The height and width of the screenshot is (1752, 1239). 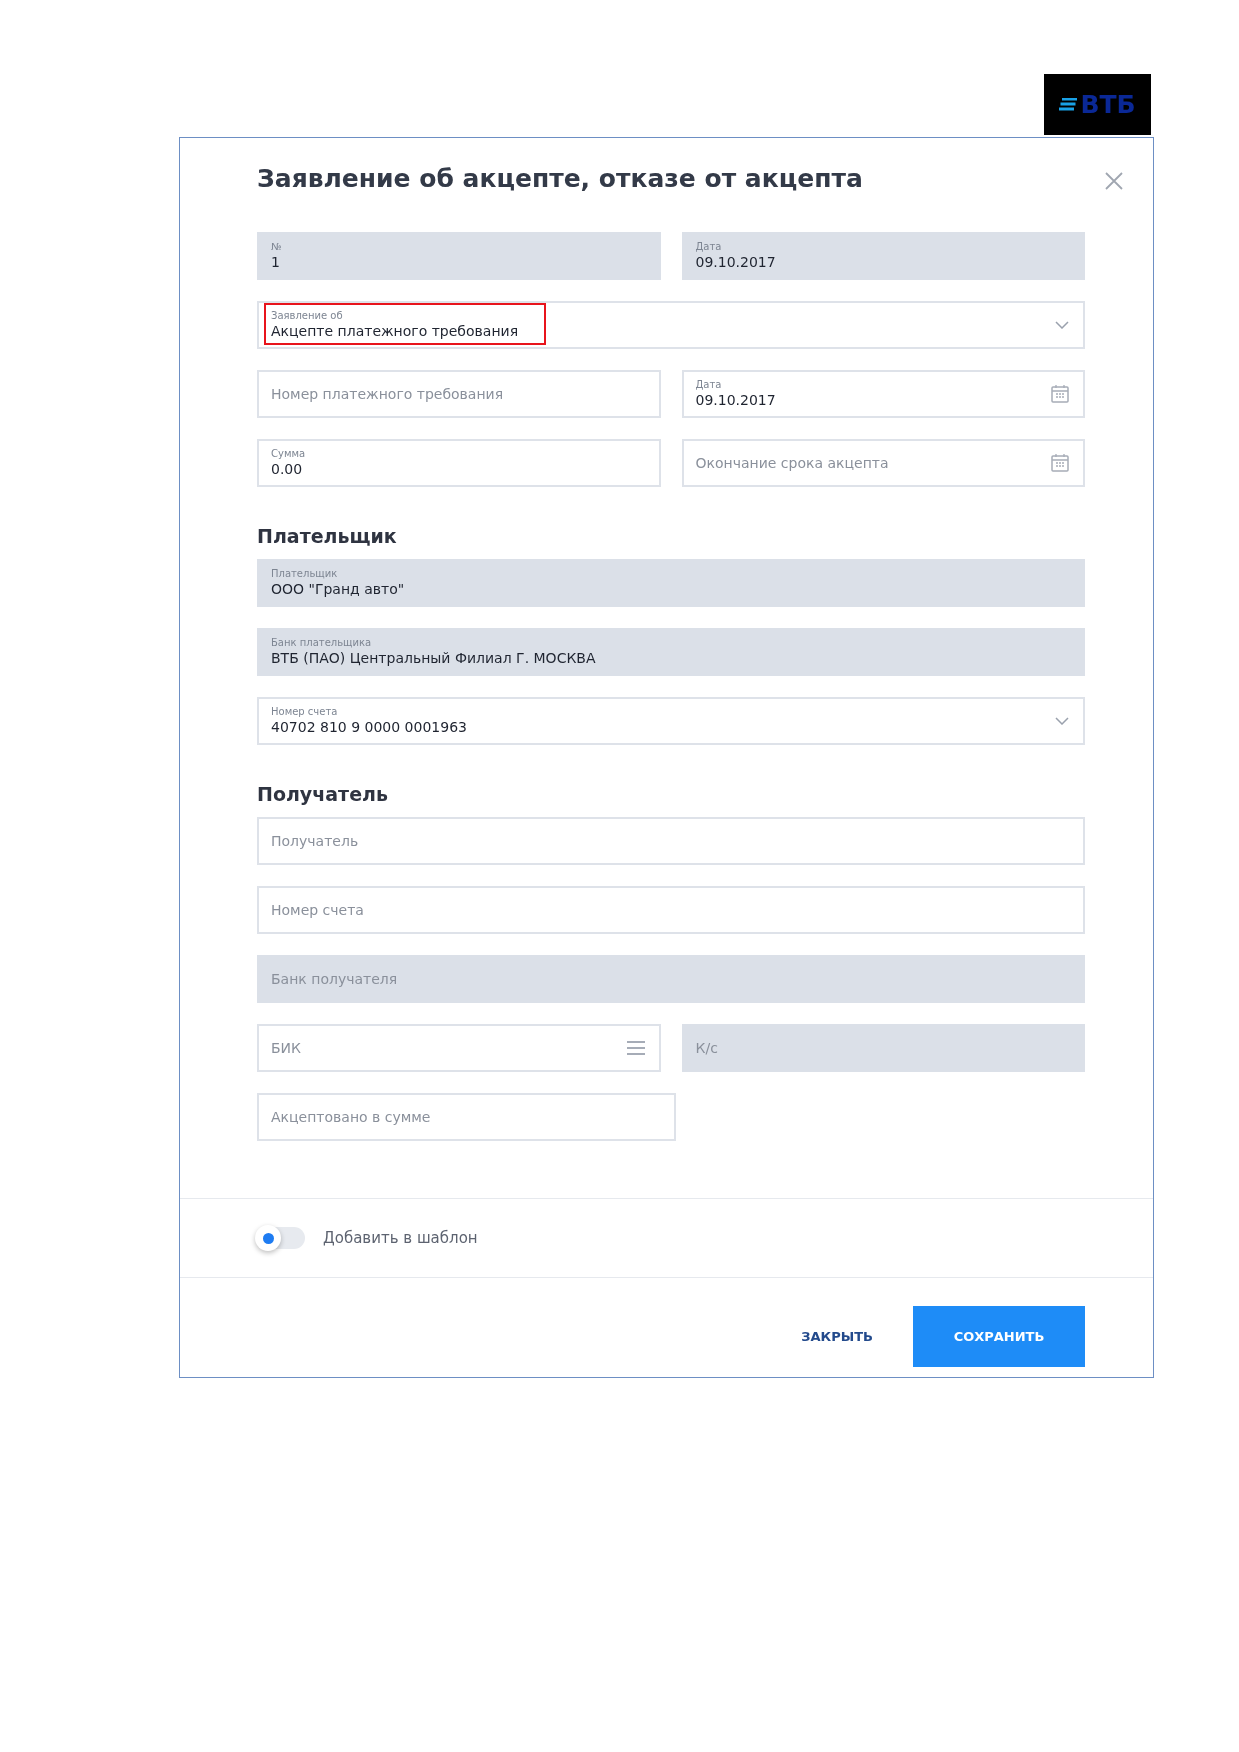 What do you see at coordinates (560, 178) in the screenshot?
I see `dialog-title: Заявление об акцепте, отказе от акцепта` at bounding box center [560, 178].